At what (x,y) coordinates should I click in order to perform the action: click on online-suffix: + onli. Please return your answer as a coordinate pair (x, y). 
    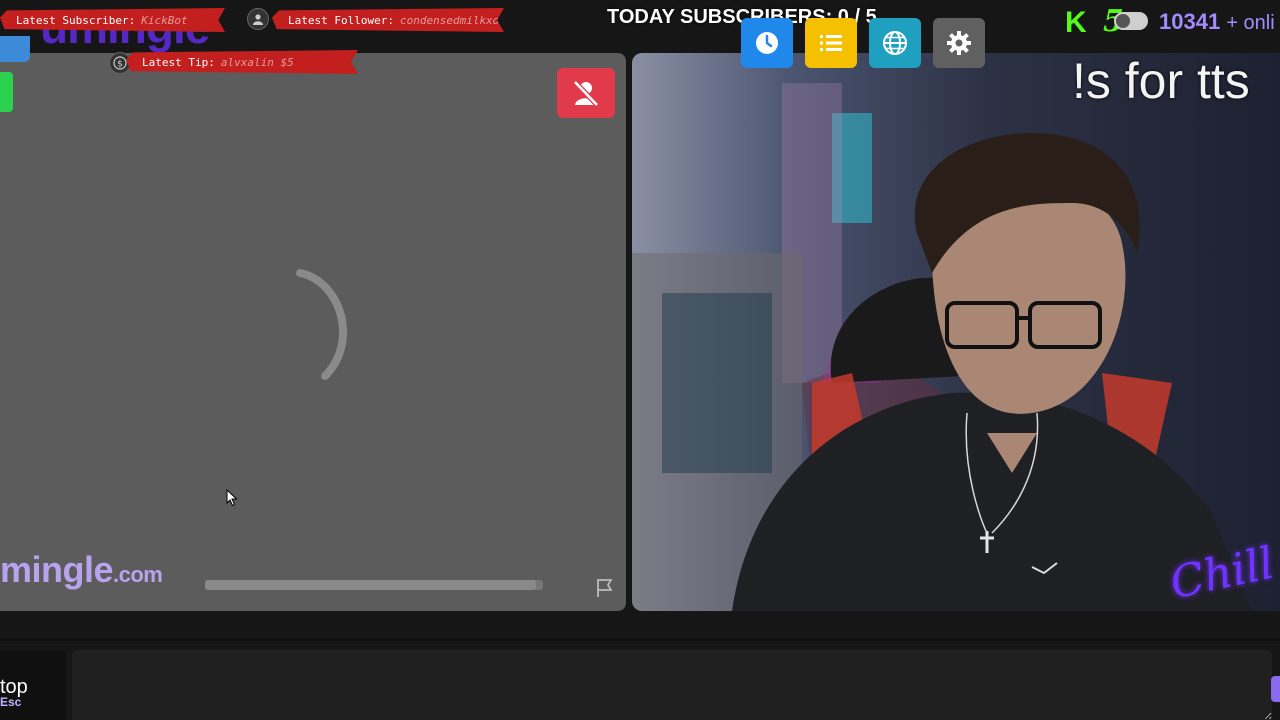
    Looking at the image, I should click on (1250, 23).